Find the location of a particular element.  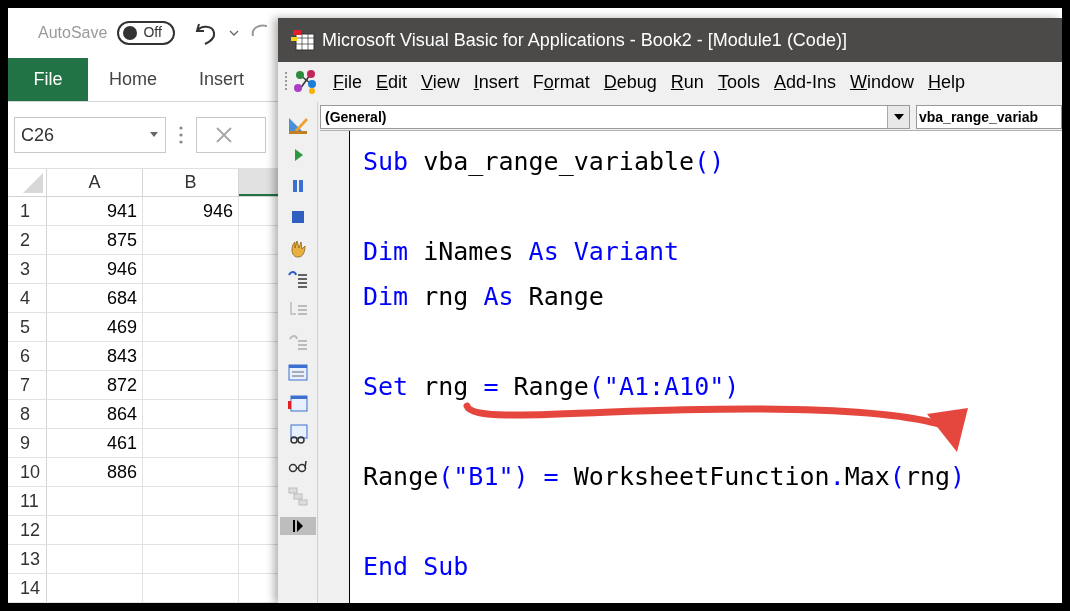

menu-item: Run is located at coordinates (687, 82).